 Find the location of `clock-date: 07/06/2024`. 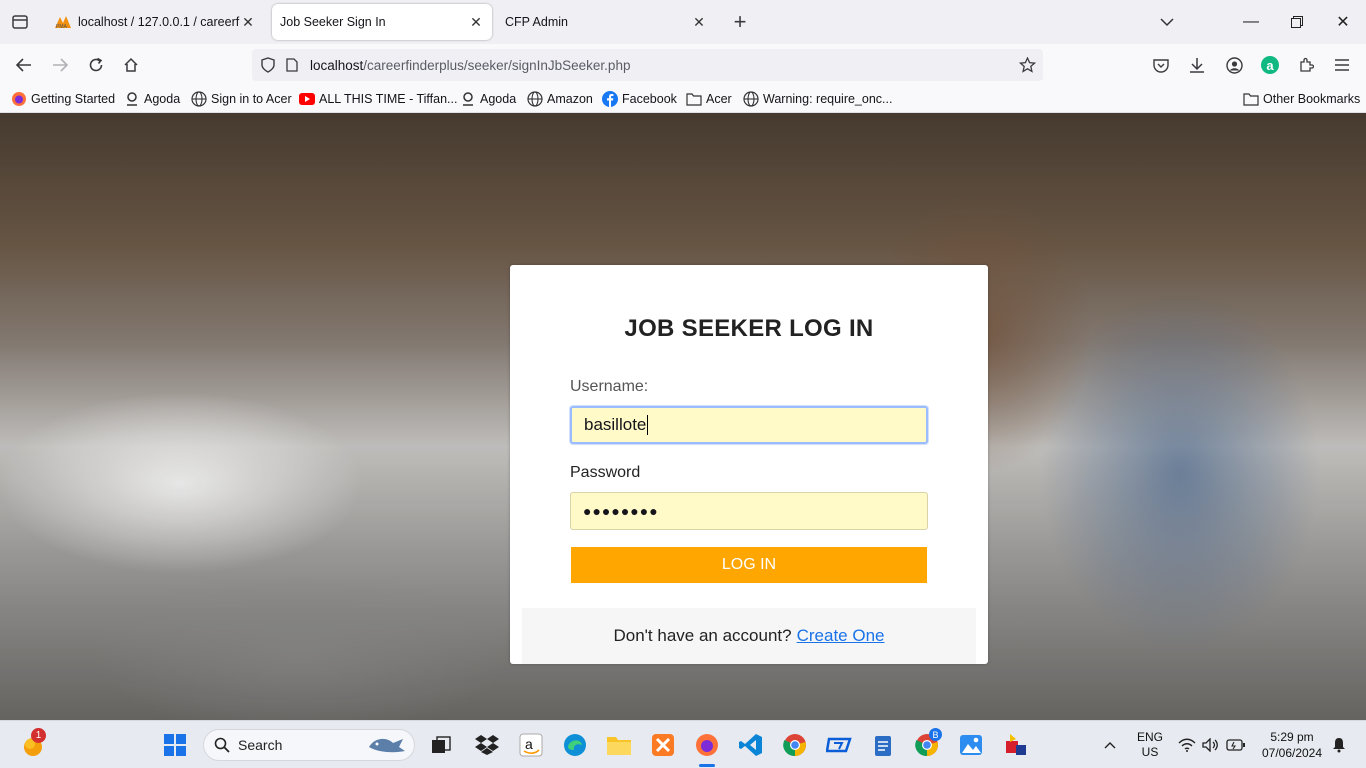

clock-date: 07/06/2024 is located at coordinates (1292, 753).